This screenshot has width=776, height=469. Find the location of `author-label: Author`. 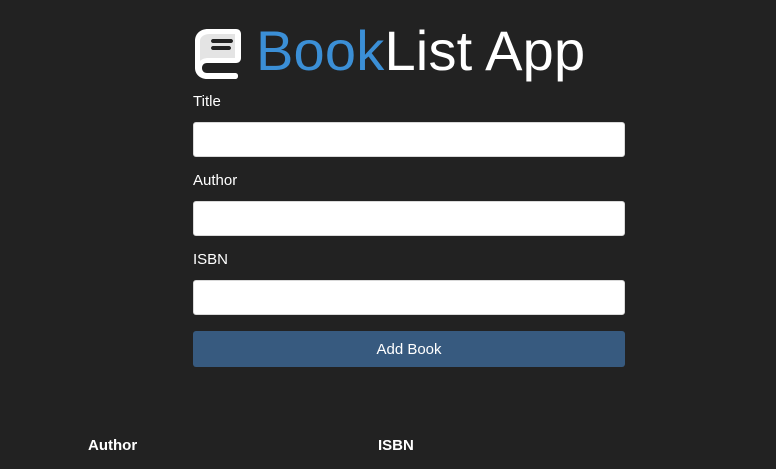

author-label: Author is located at coordinates (215, 180).